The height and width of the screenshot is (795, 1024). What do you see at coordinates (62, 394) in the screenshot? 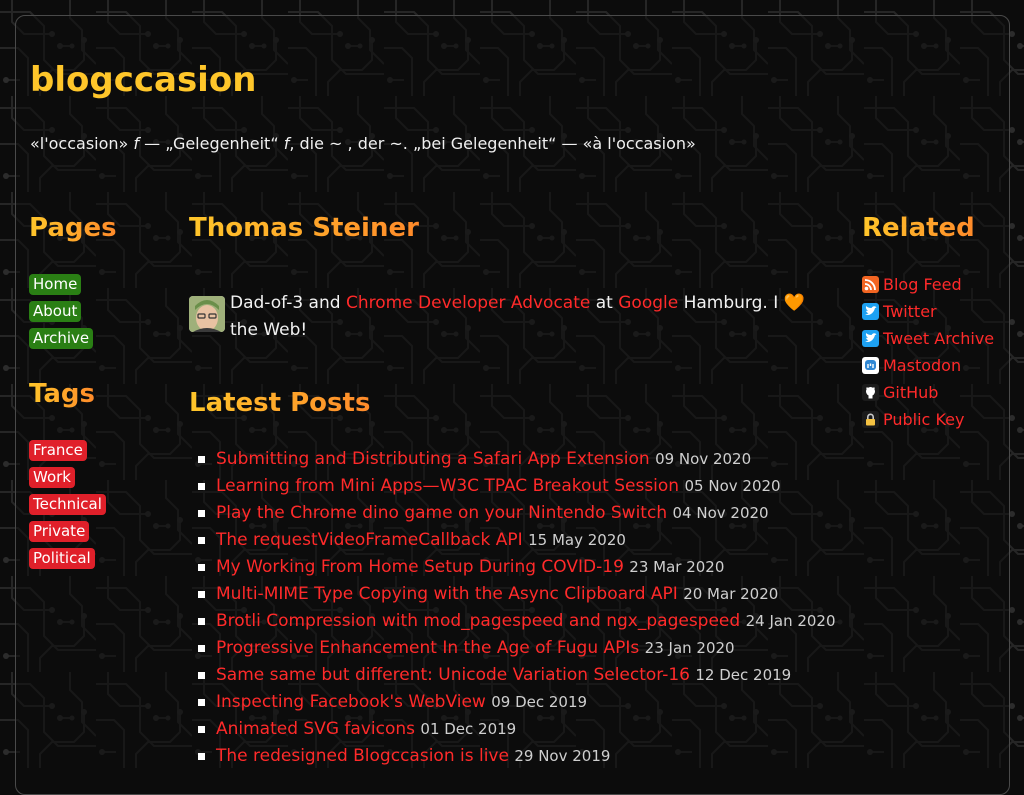
I see `tags-heading: Tags` at bounding box center [62, 394].